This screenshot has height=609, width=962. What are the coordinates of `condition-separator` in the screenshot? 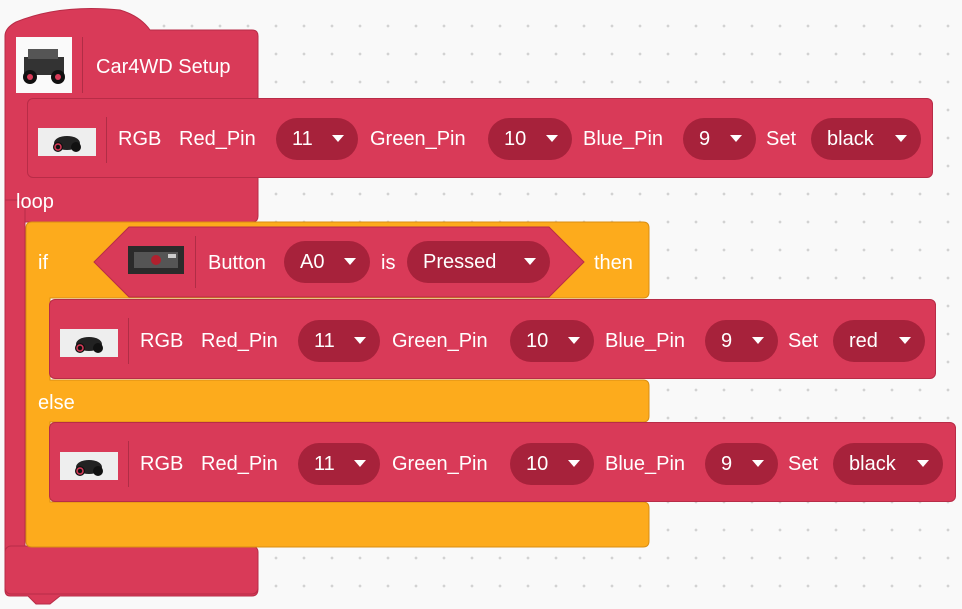 It's located at (195, 262).